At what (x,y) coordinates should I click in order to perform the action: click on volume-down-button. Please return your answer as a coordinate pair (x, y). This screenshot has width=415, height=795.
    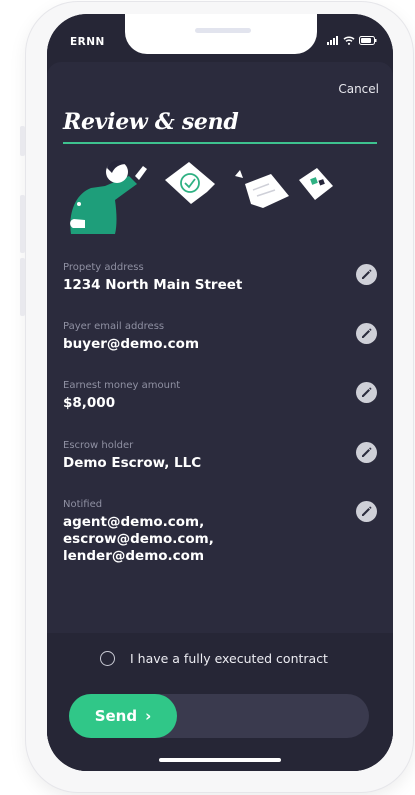
    Looking at the image, I should click on (22, 287).